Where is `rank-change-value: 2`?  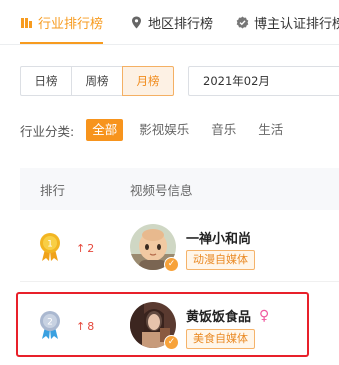 rank-change-value: 2 is located at coordinates (91, 248).